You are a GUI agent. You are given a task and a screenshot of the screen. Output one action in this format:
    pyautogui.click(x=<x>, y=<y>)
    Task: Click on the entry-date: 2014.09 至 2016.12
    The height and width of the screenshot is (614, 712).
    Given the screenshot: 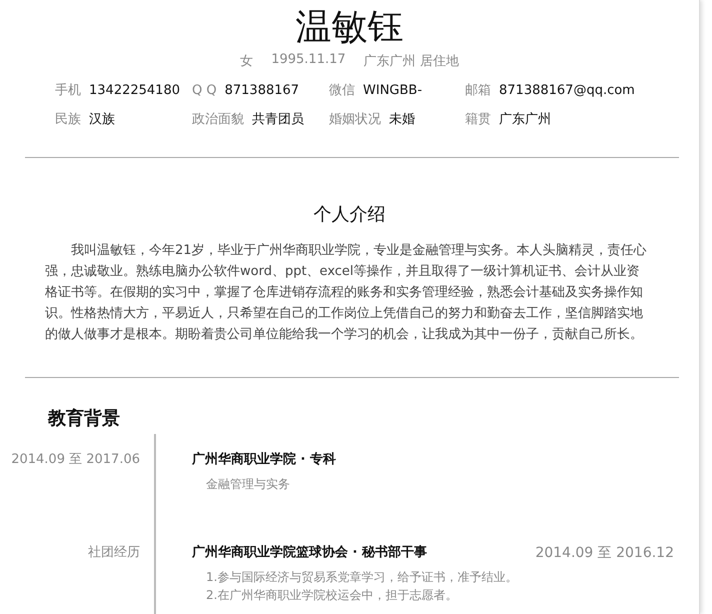 What is the action you would take?
    pyautogui.click(x=604, y=553)
    